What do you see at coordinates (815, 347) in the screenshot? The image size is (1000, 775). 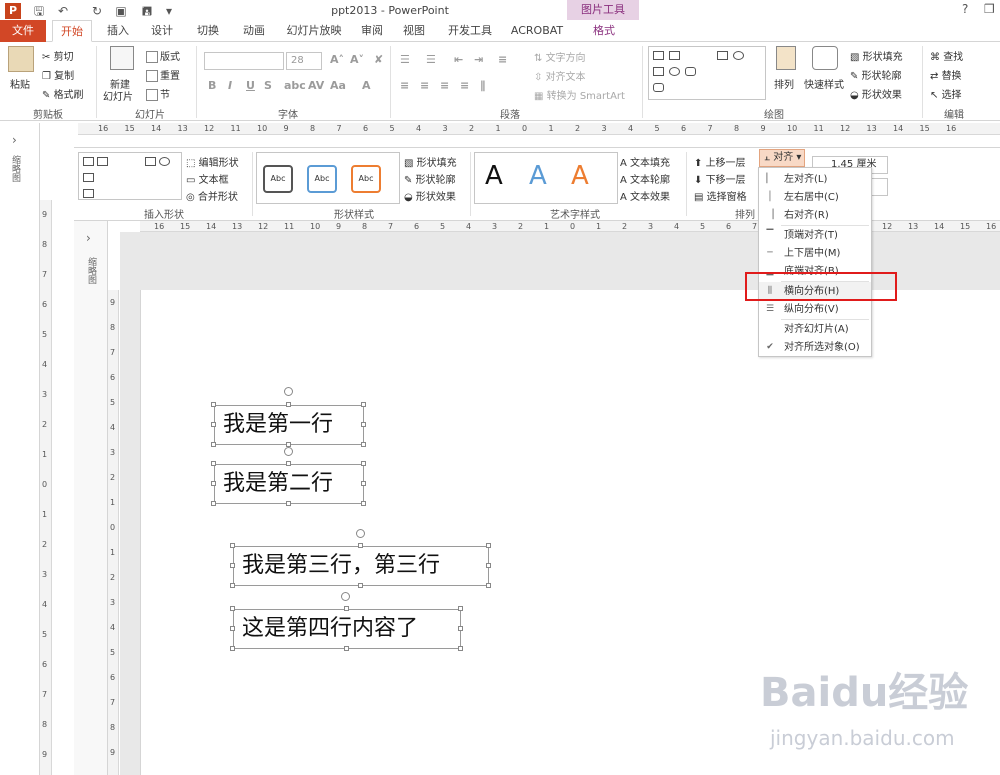 I see `menu-item-align-selected: ✔ 对齐所选对象(O)` at bounding box center [815, 347].